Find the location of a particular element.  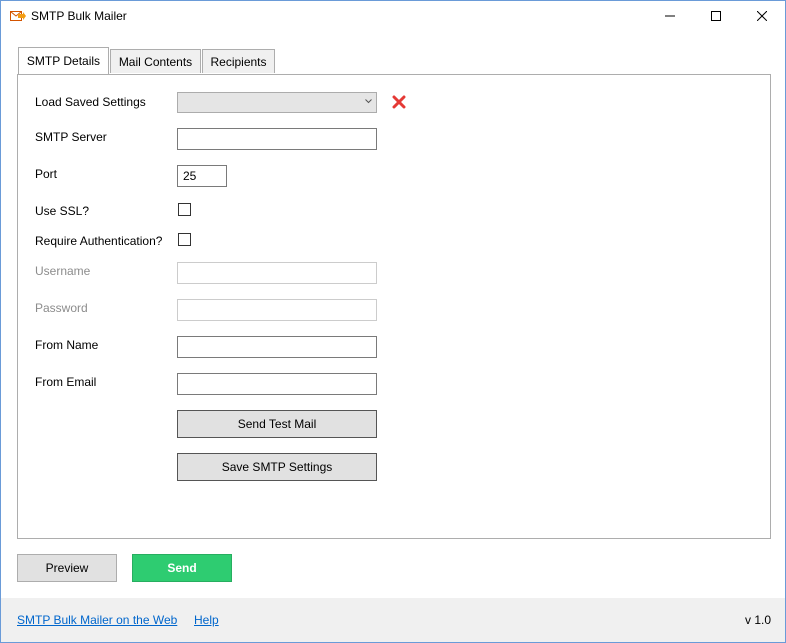

from-email-input is located at coordinates (277, 384).